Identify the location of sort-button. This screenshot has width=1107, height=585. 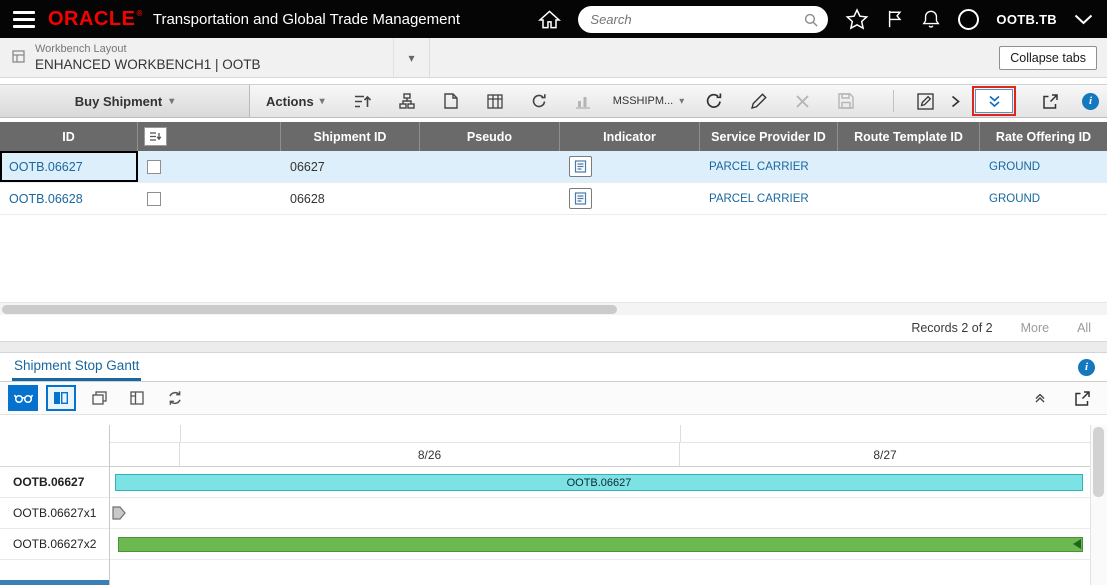
(363, 101).